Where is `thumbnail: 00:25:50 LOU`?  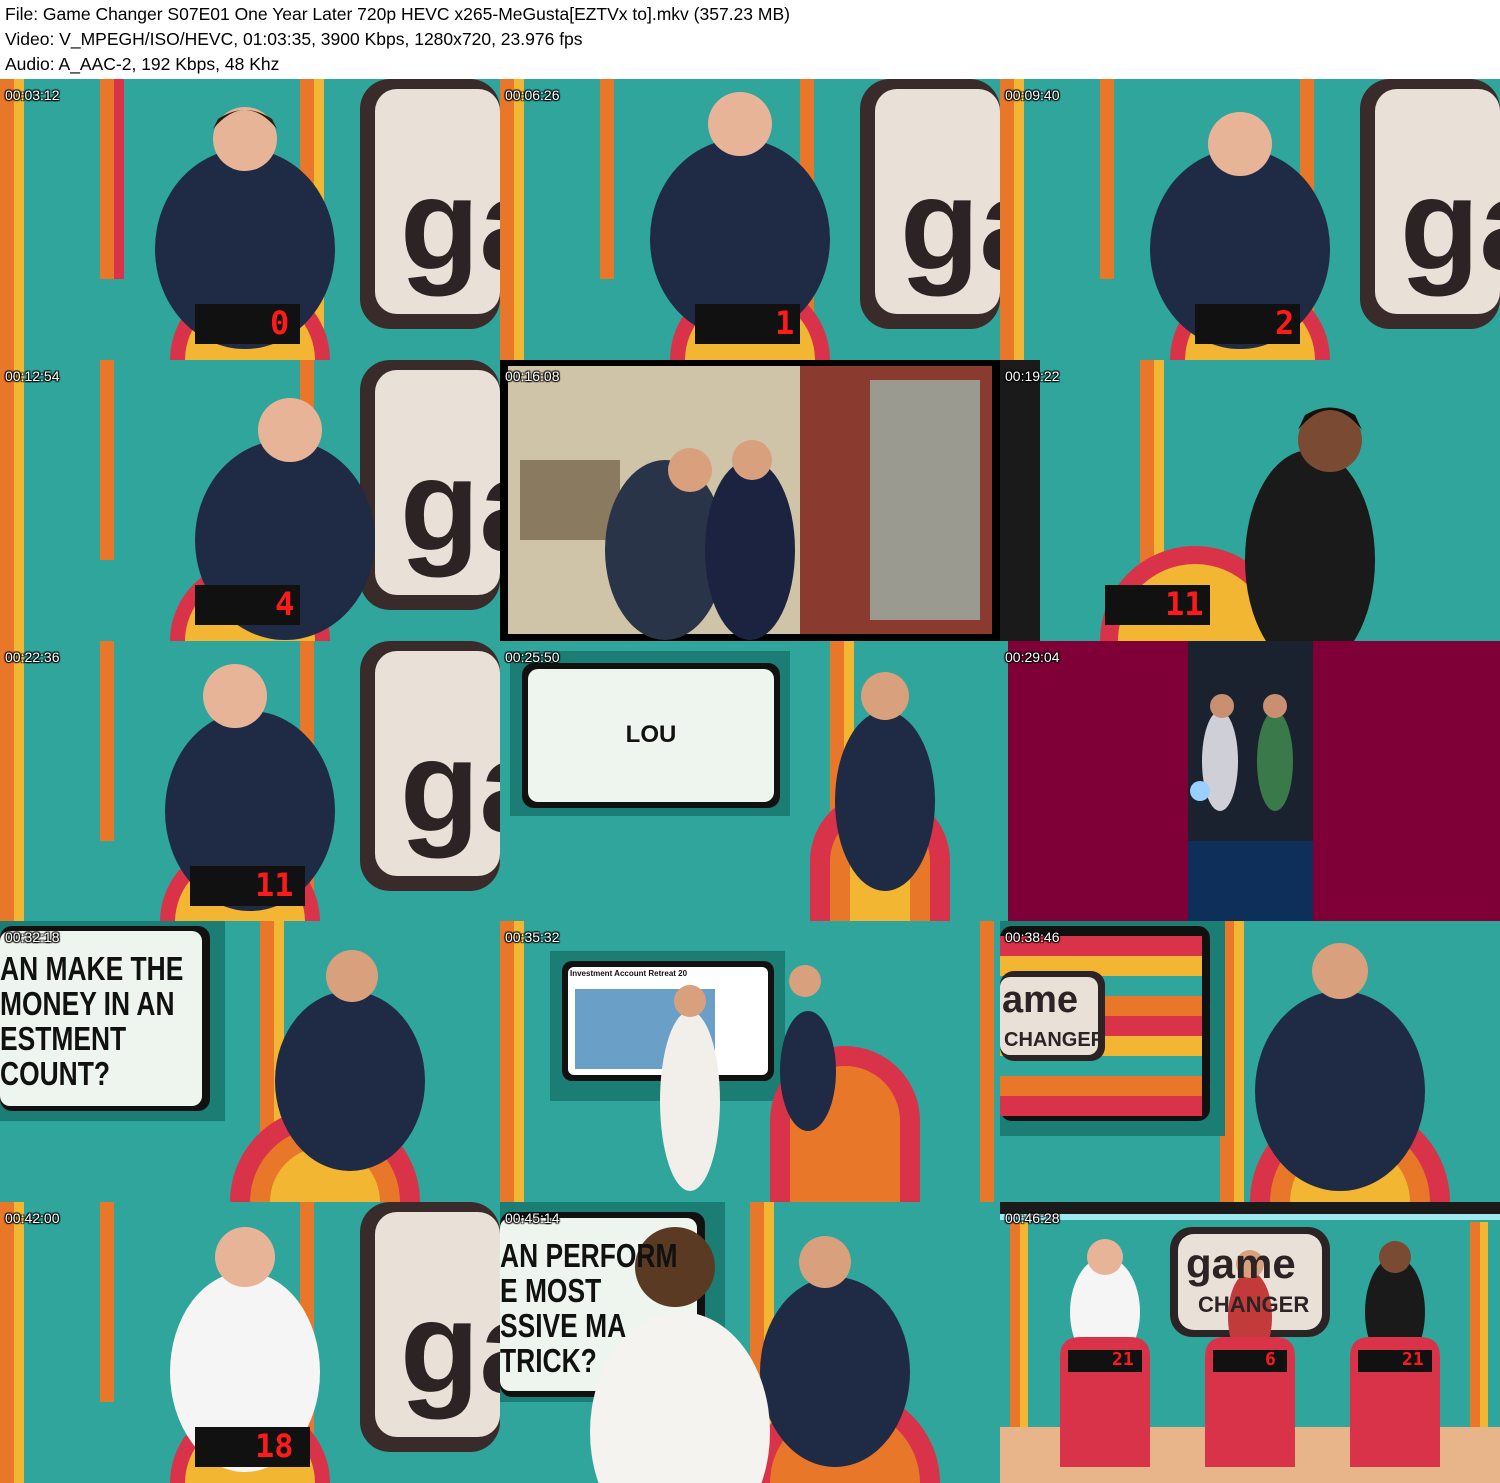 thumbnail: 00:25:50 LOU is located at coordinates (750, 781).